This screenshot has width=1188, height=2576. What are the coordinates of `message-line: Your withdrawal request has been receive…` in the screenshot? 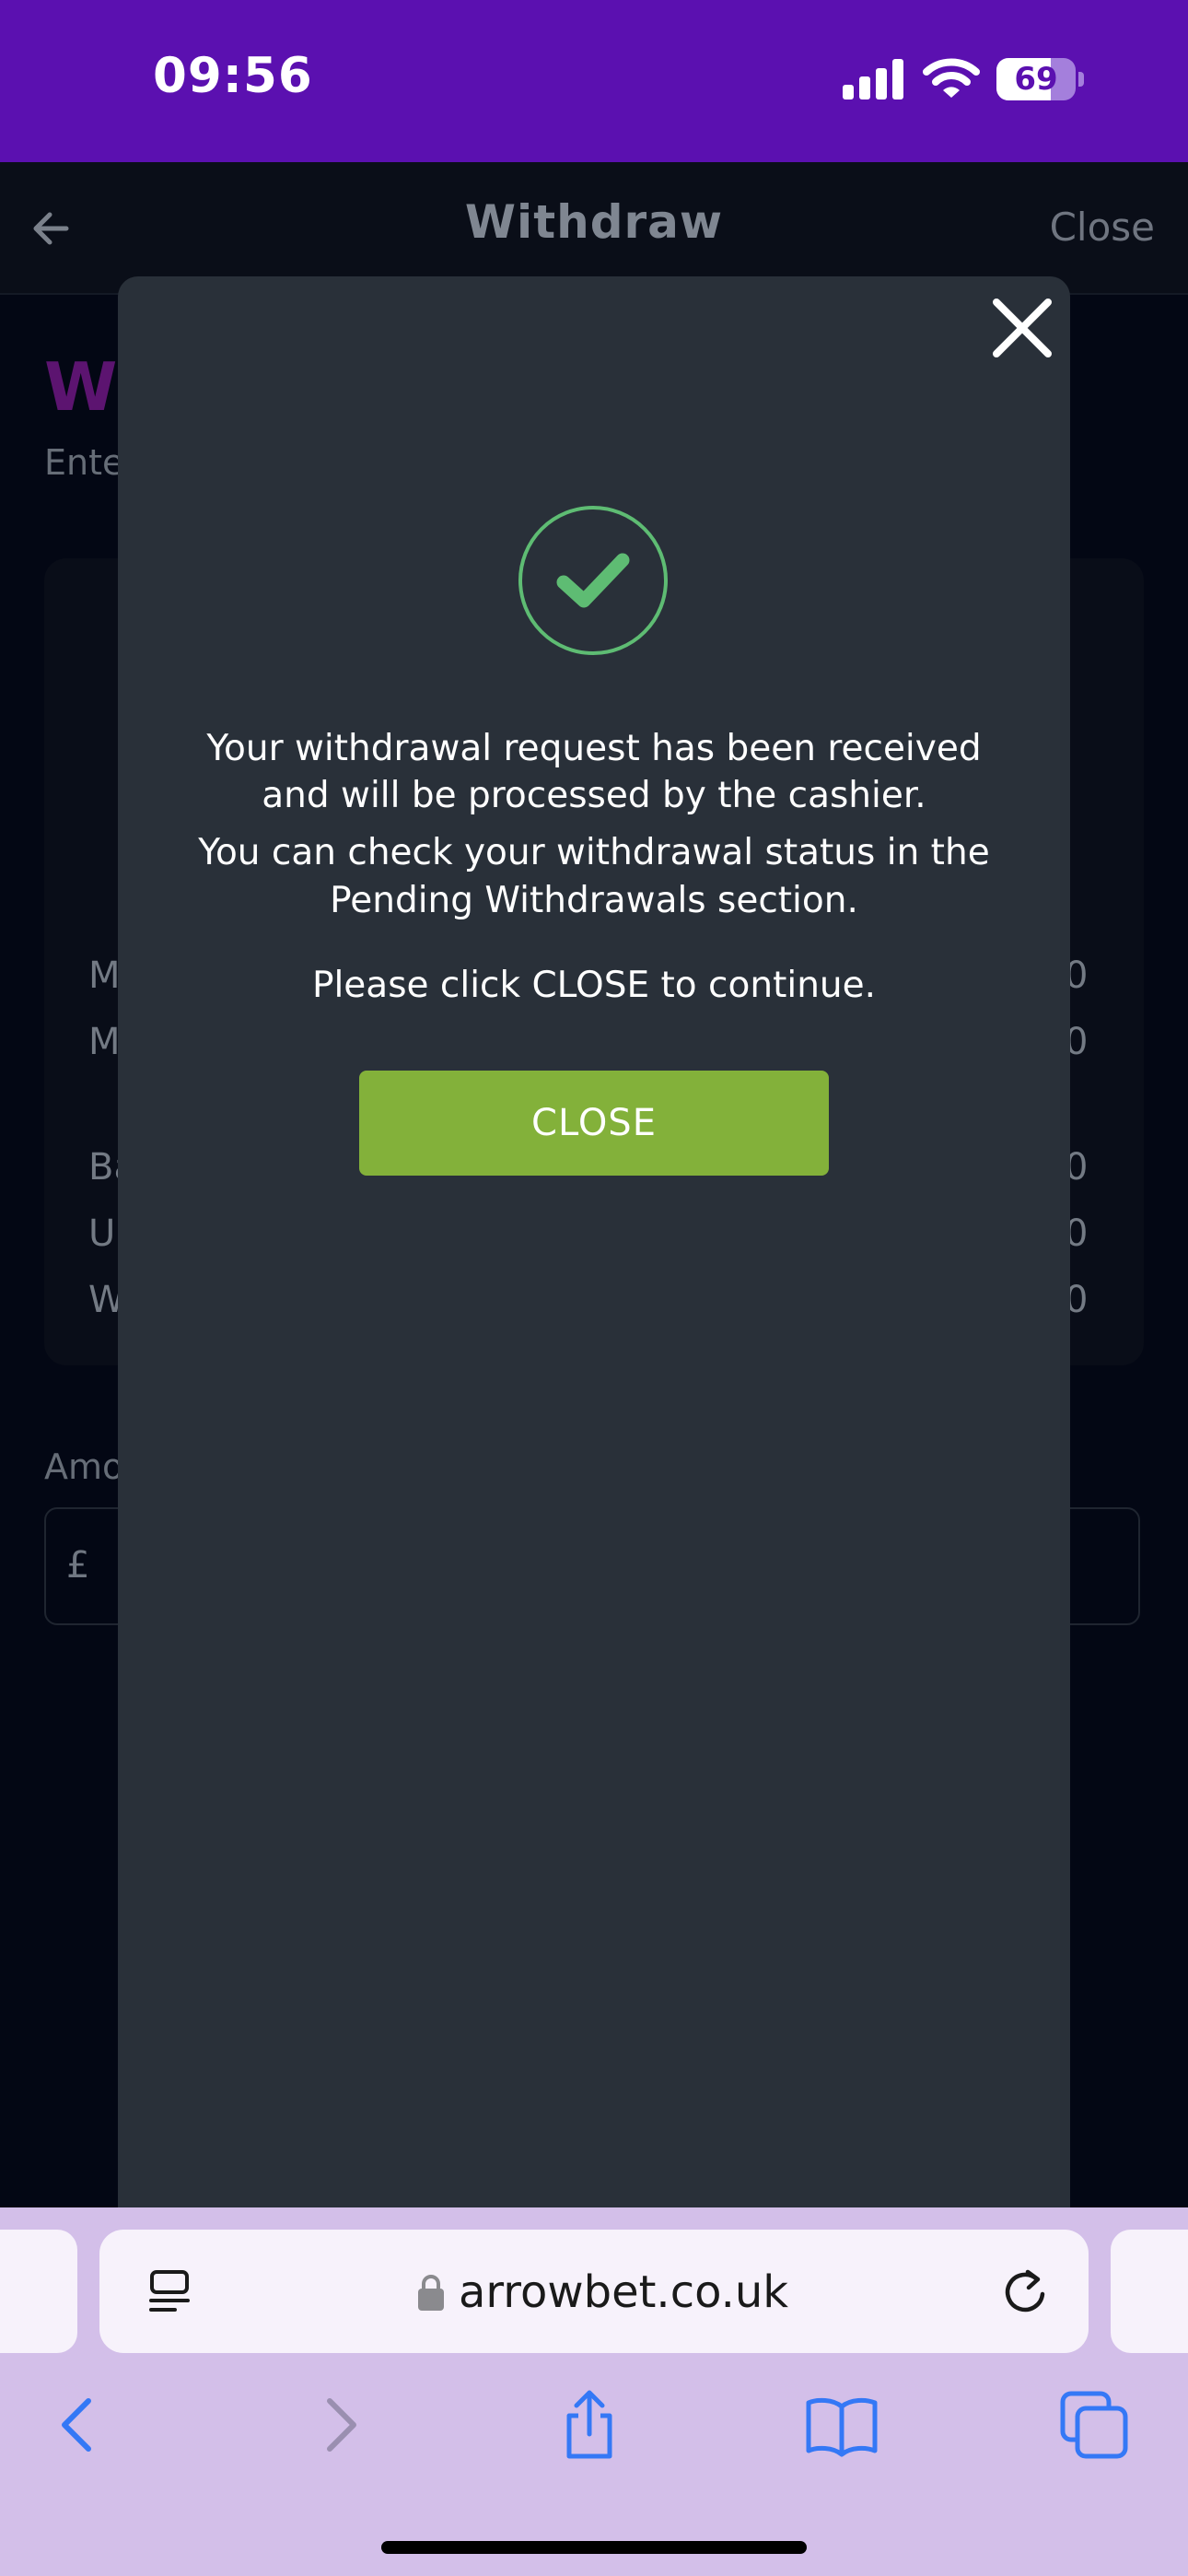 It's located at (594, 748).